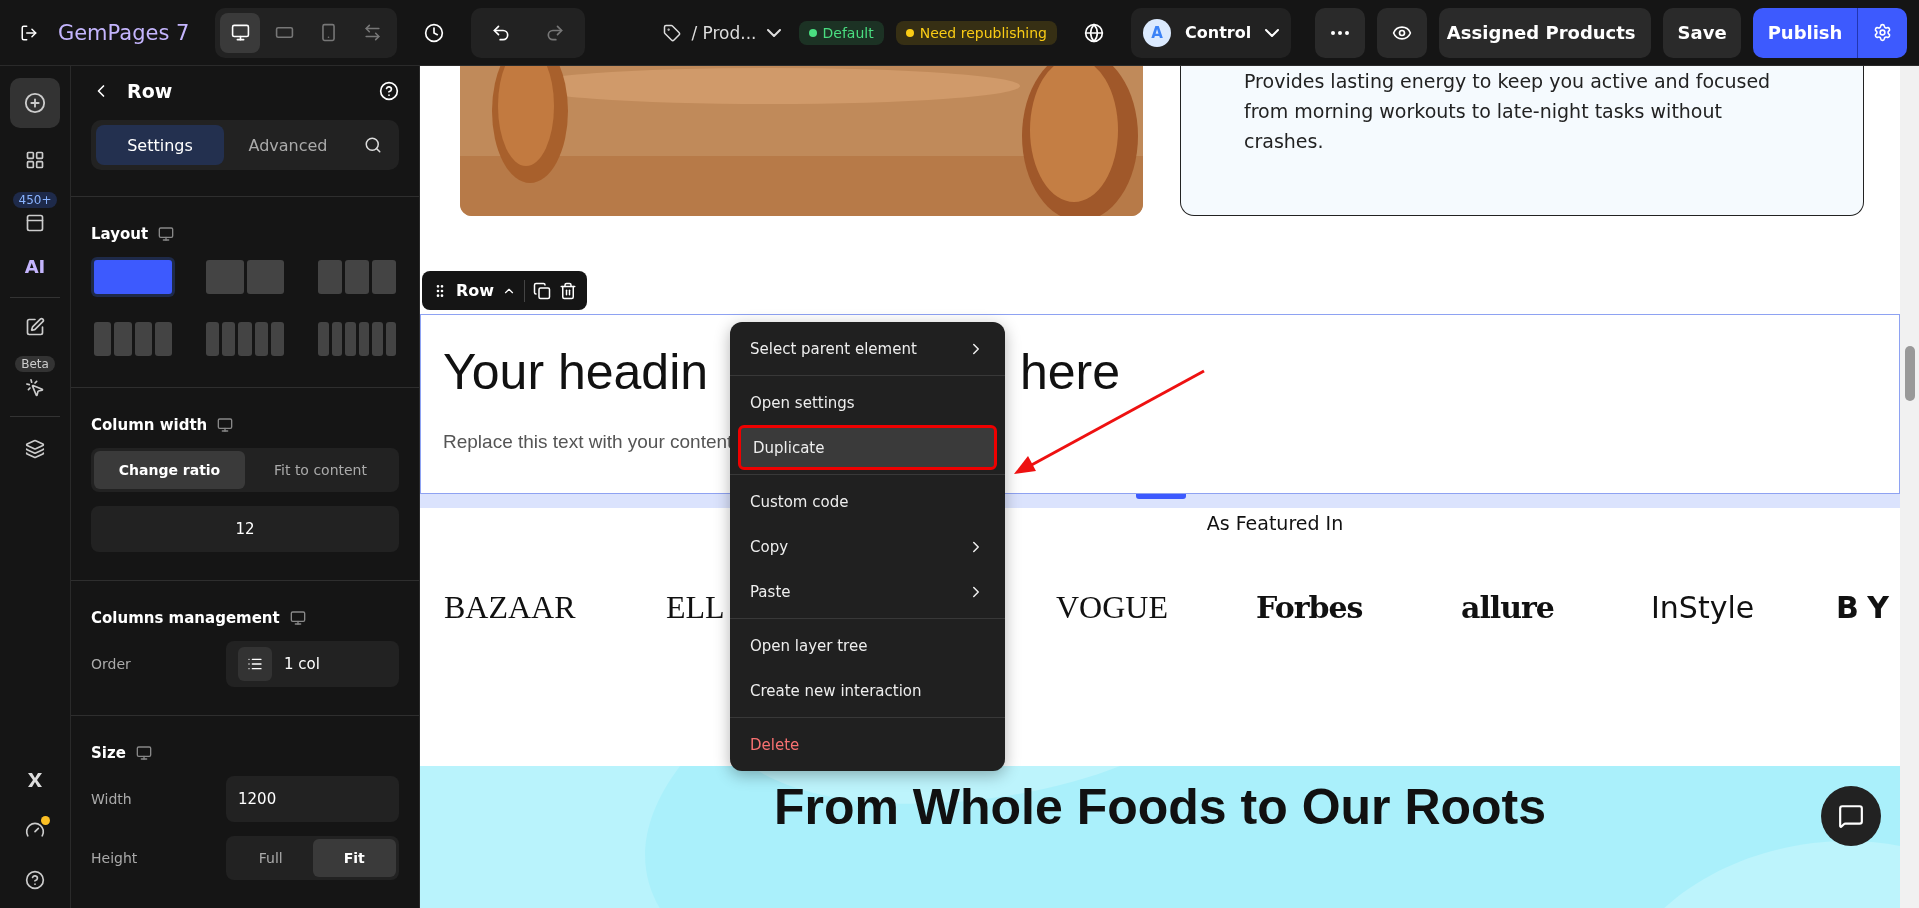 This screenshot has width=1919, height=908. What do you see at coordinates (255, 664) in the screenshot?
I see `list-icon` at bounding box center [255, 664].